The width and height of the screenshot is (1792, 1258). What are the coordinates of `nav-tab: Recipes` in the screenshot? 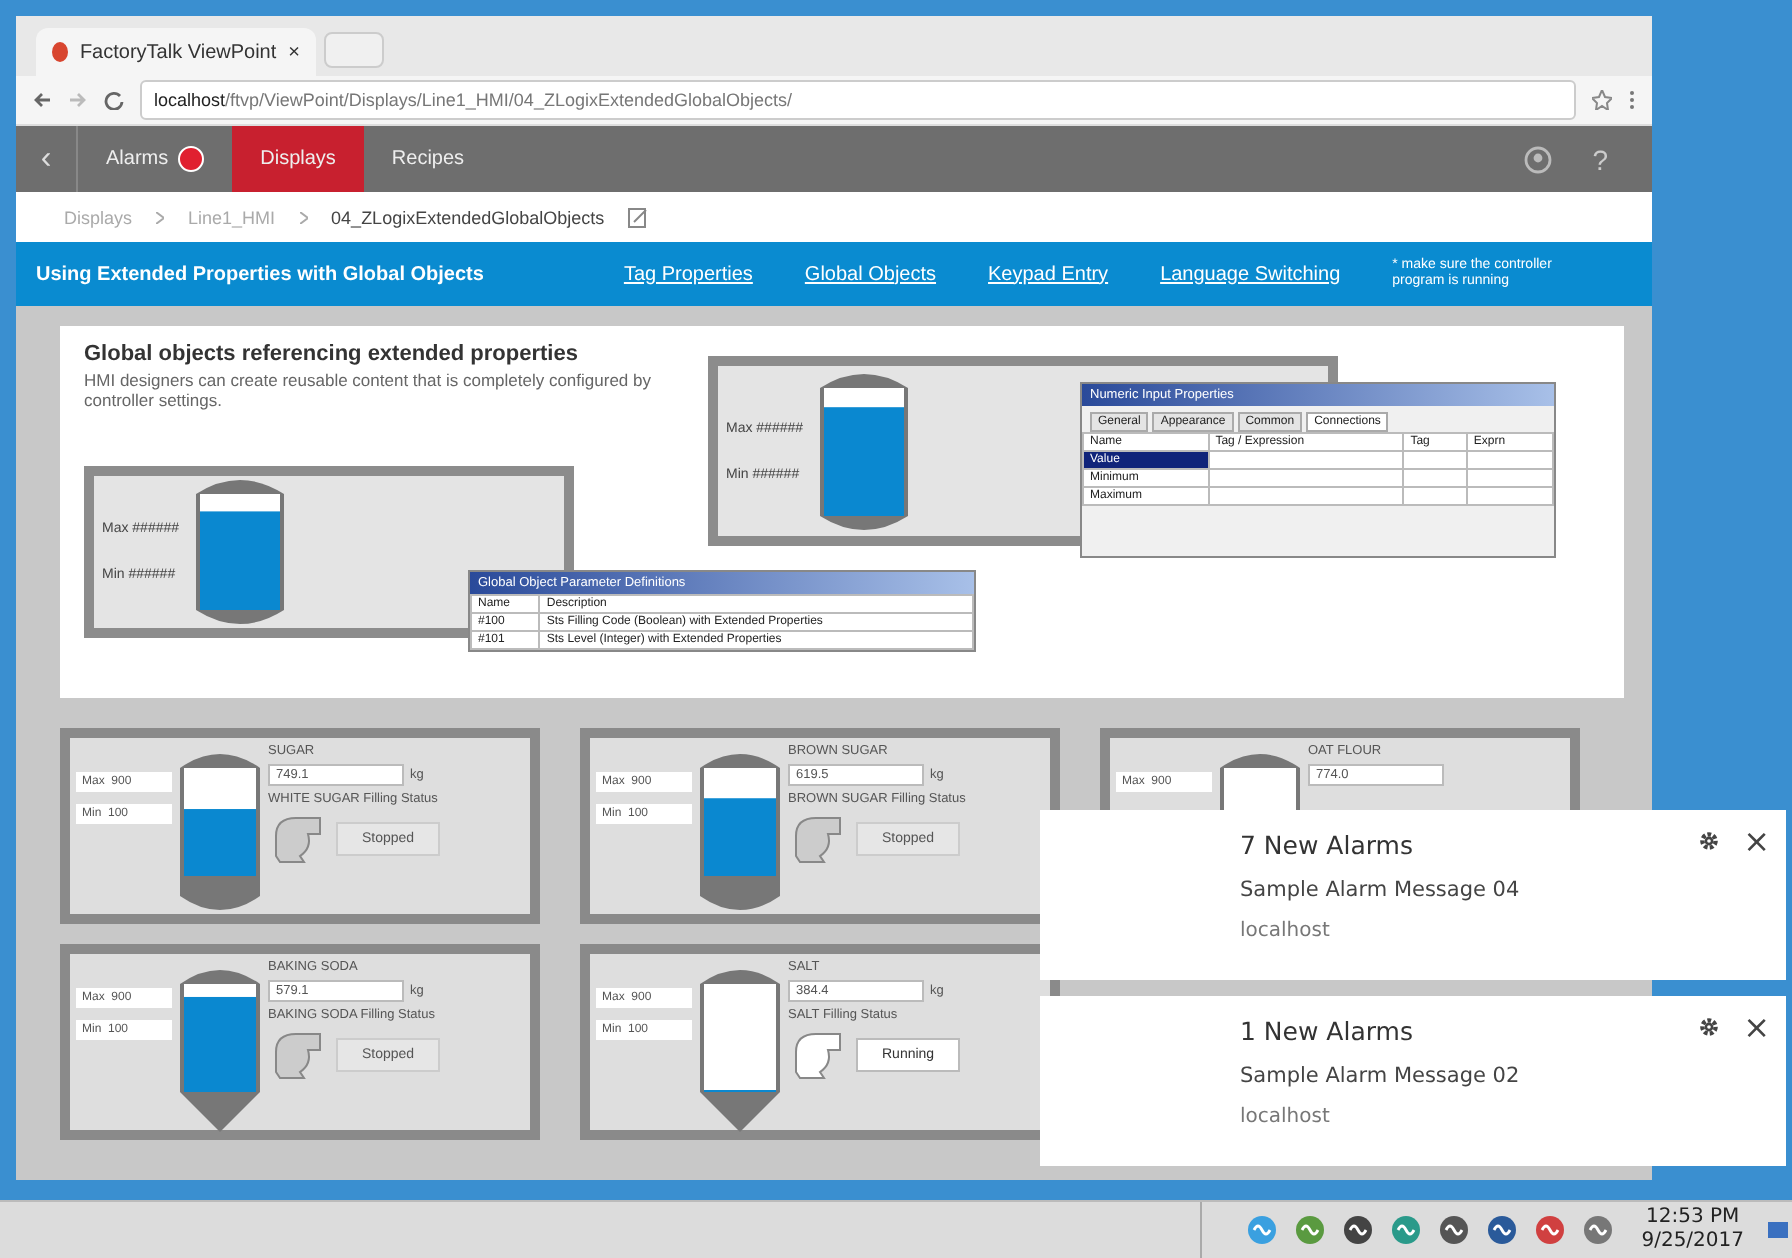 It's located at (428, 159).